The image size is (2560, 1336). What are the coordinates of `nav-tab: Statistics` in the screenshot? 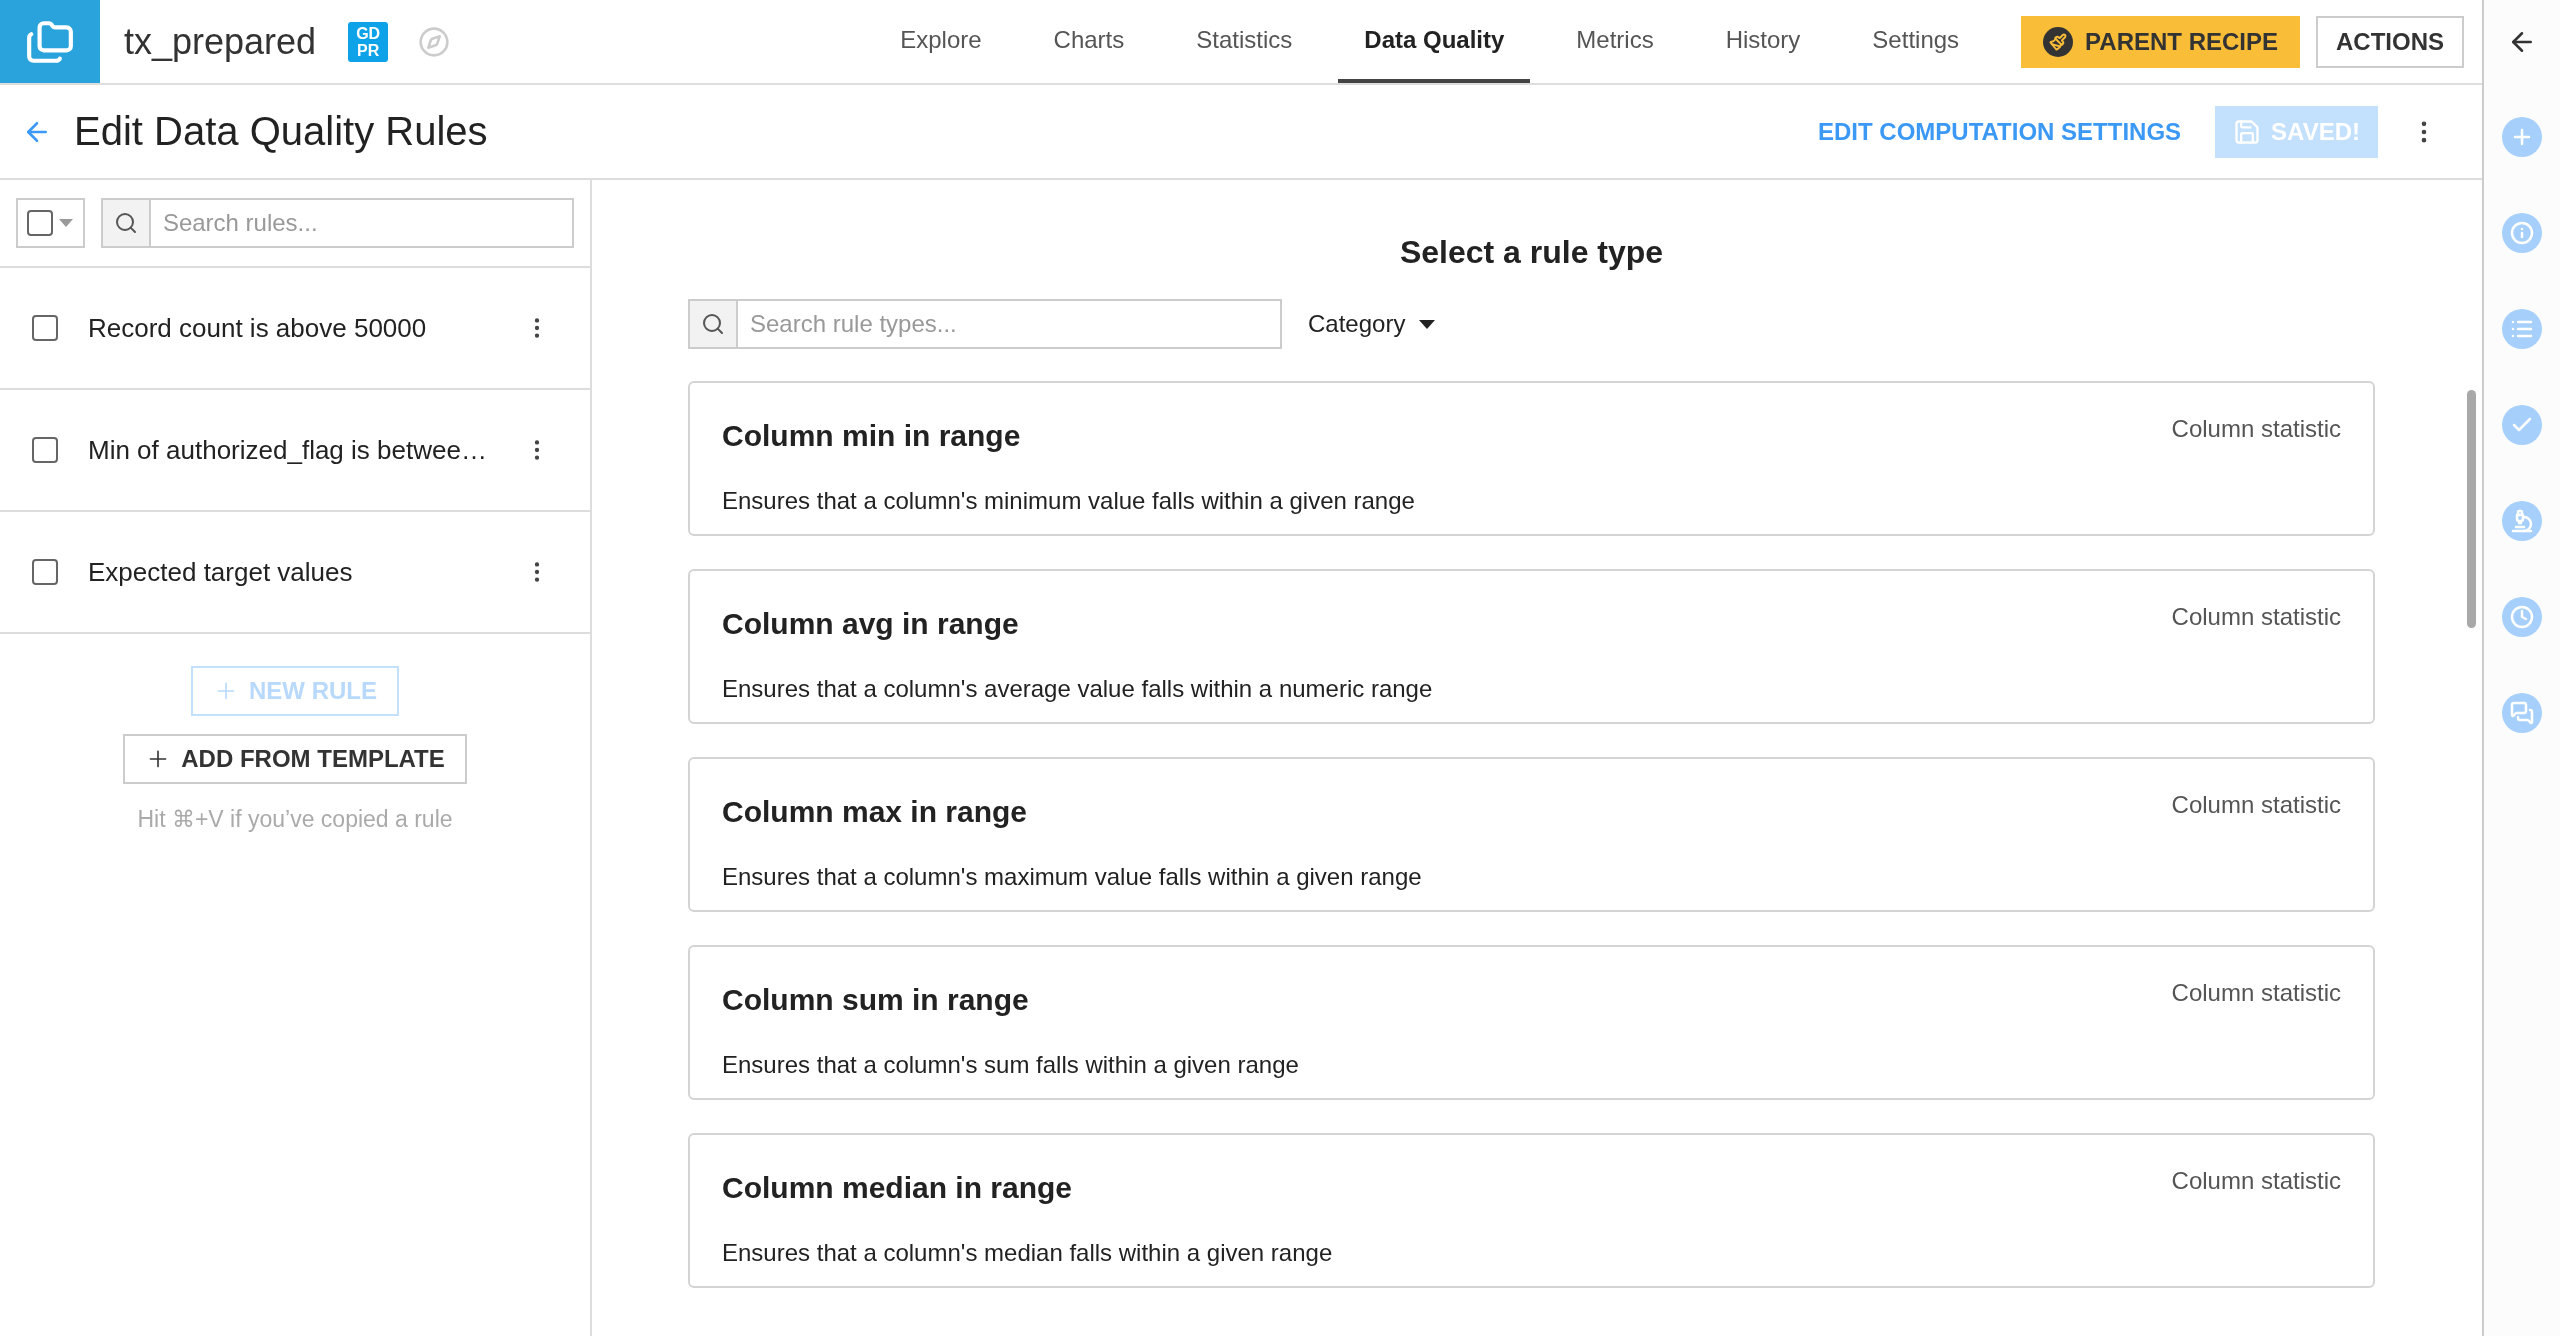 It's located at (1244, 41).